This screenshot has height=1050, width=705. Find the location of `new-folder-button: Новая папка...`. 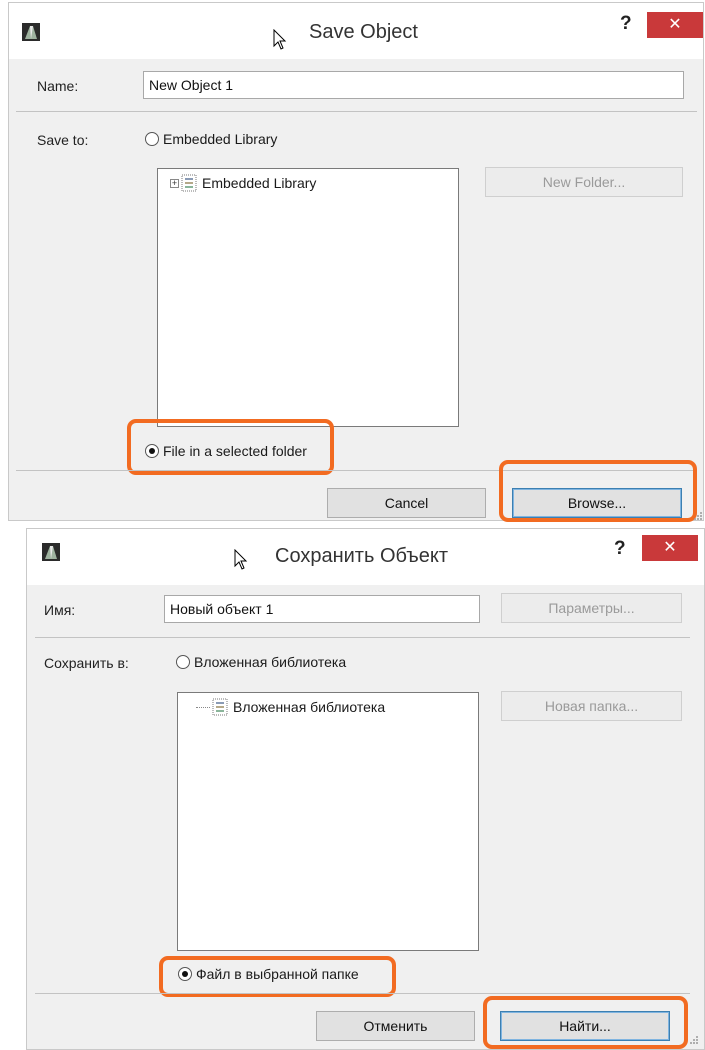

new-folder-button: Новая папка... is located at coordinates (591, 706).